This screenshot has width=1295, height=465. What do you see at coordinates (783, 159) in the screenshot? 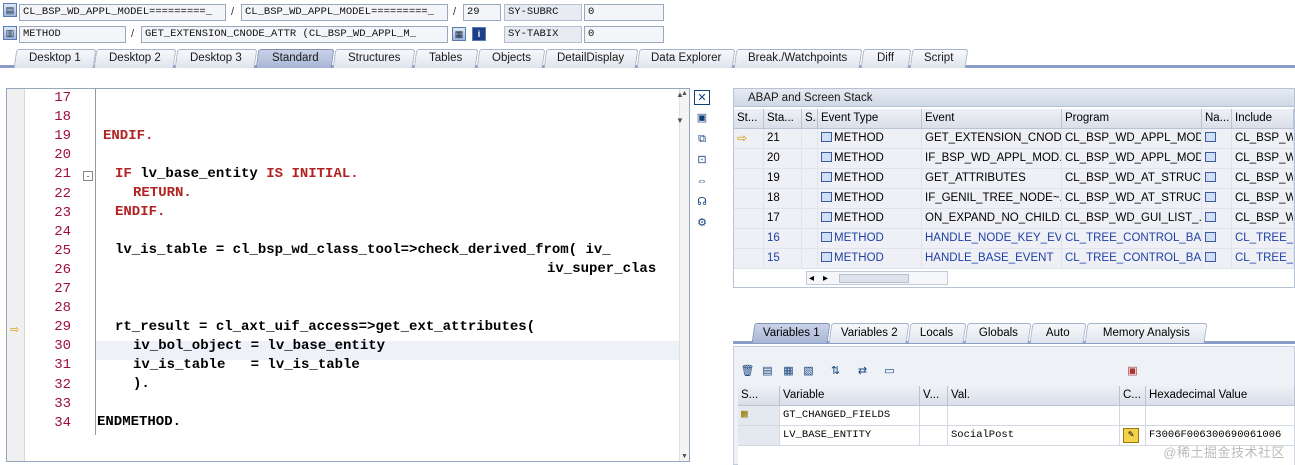
I see `stack-cell: 20` at bounding box center [783, 159].